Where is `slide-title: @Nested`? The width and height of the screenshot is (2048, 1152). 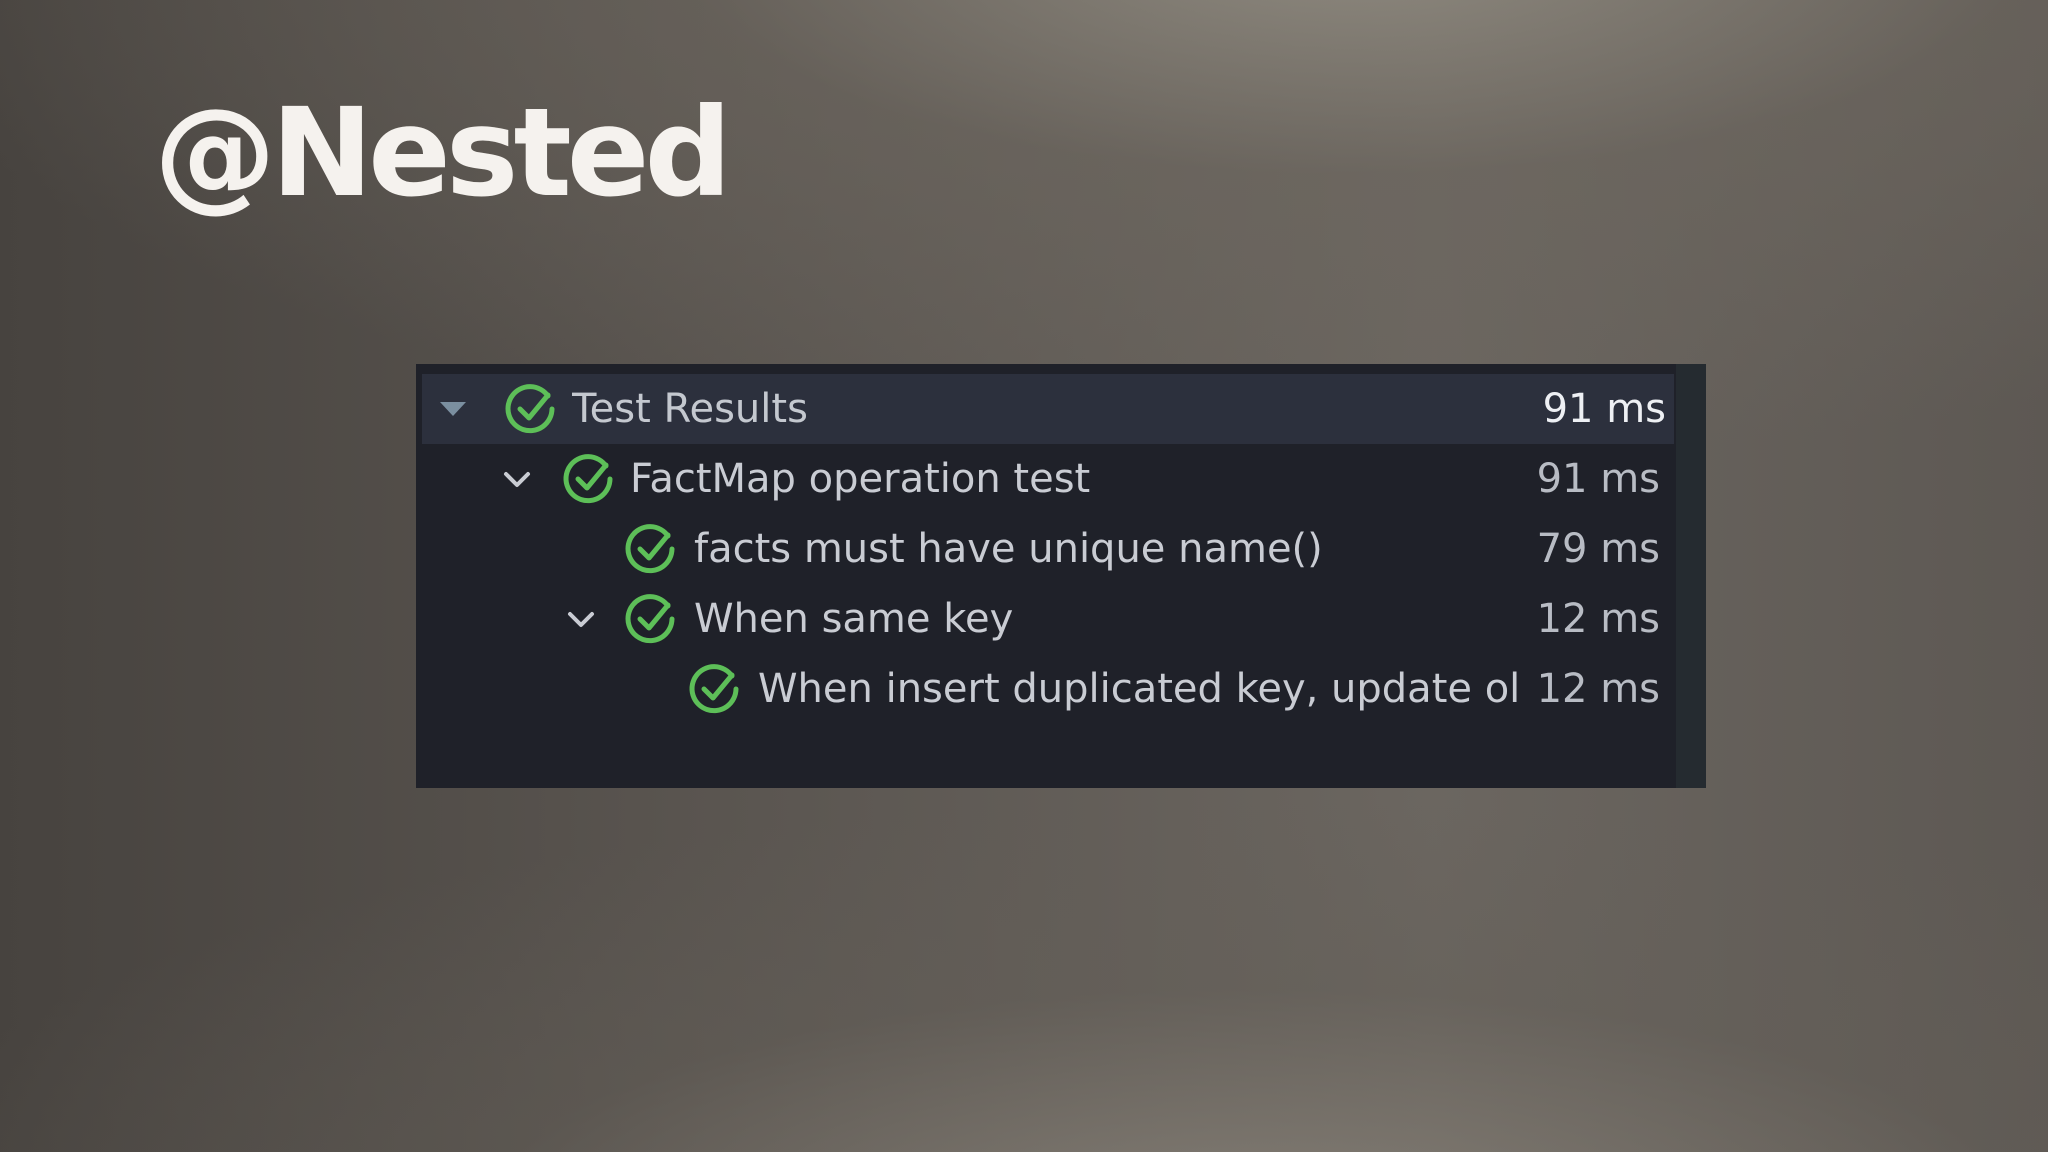
slide-title: @Nested is located at coordinates (443, 153).